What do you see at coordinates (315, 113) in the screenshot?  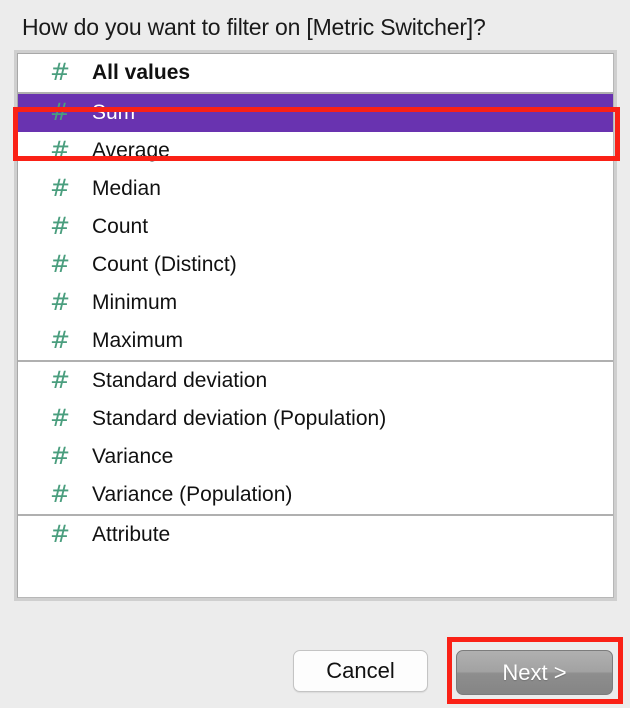 I see `list-item: # Sum` at bounding box center [315, 113].